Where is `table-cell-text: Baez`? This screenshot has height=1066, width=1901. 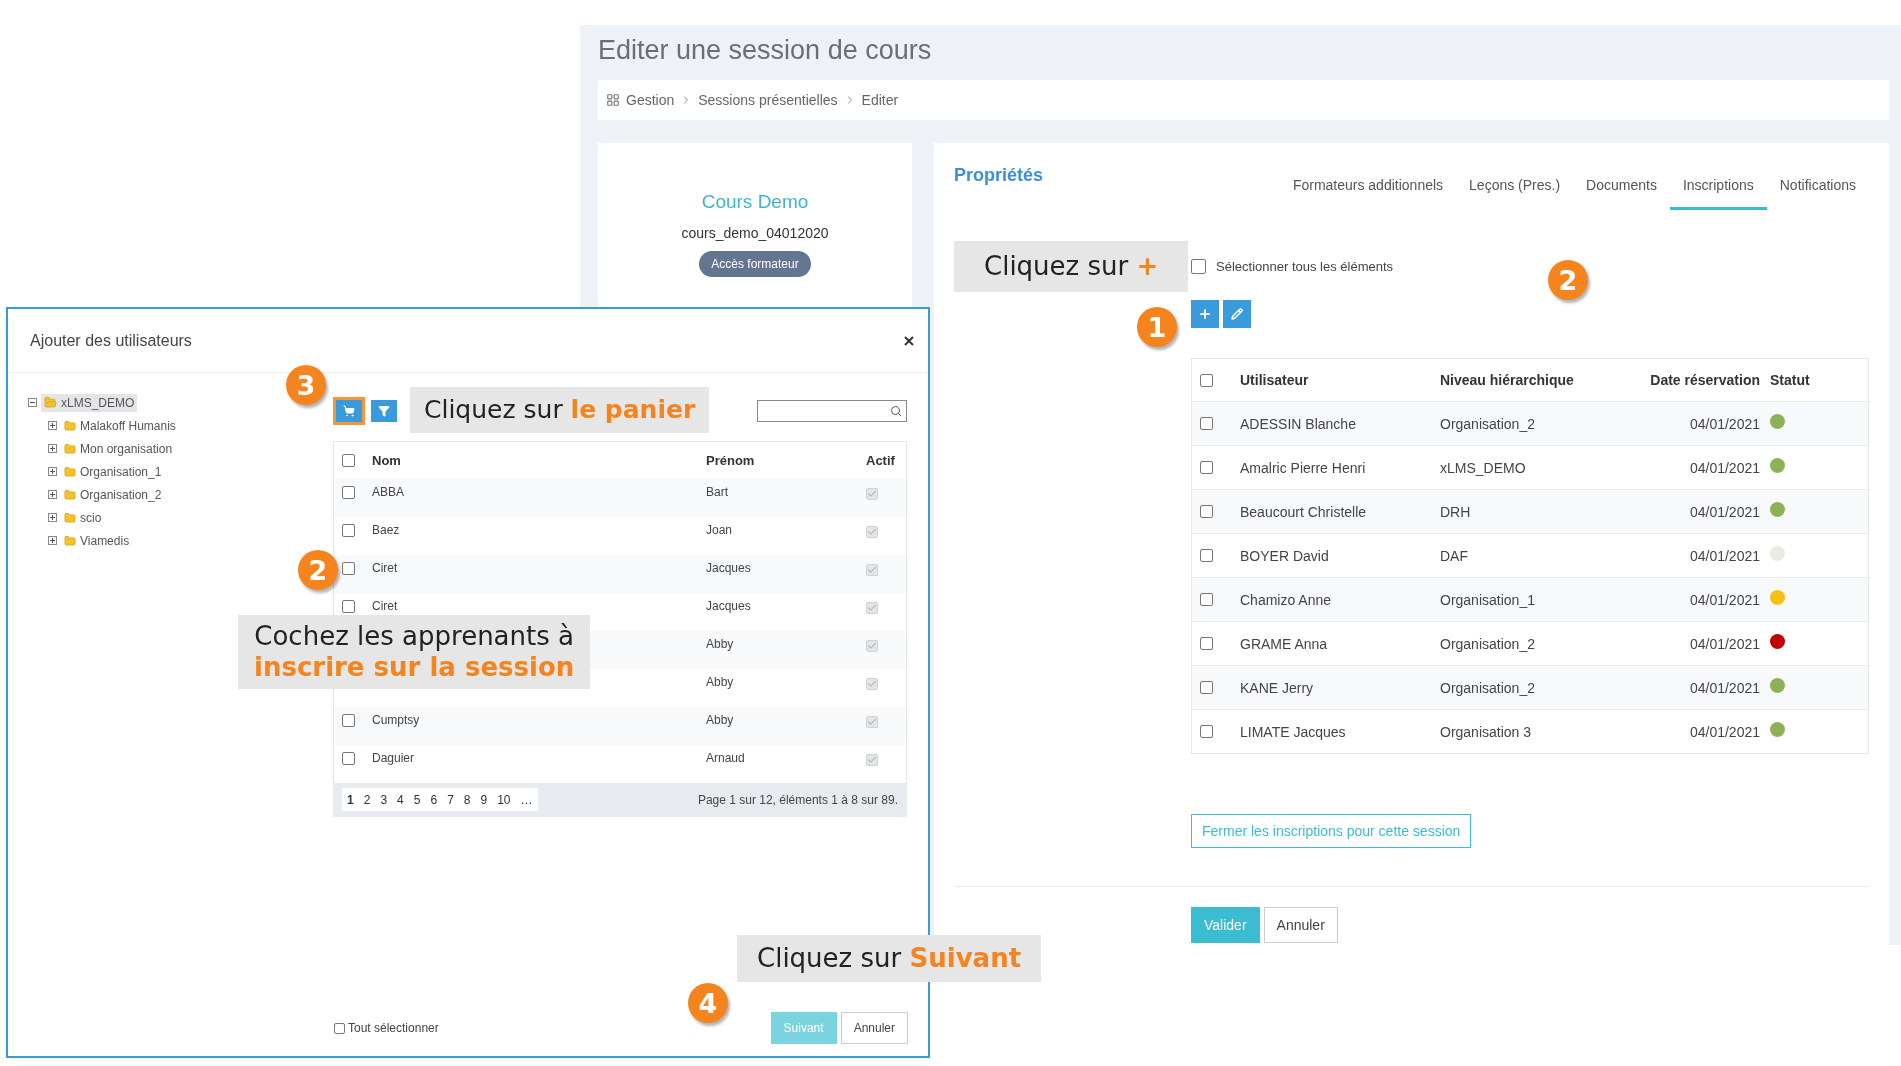
table-cell-text: Baez is located at coordinates (386, 529).